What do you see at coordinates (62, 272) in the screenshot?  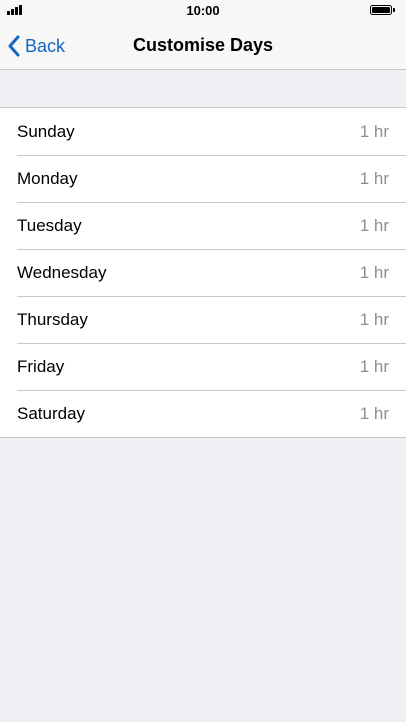 I see `day-label: Wednesday` at bounding box center [62, 272].